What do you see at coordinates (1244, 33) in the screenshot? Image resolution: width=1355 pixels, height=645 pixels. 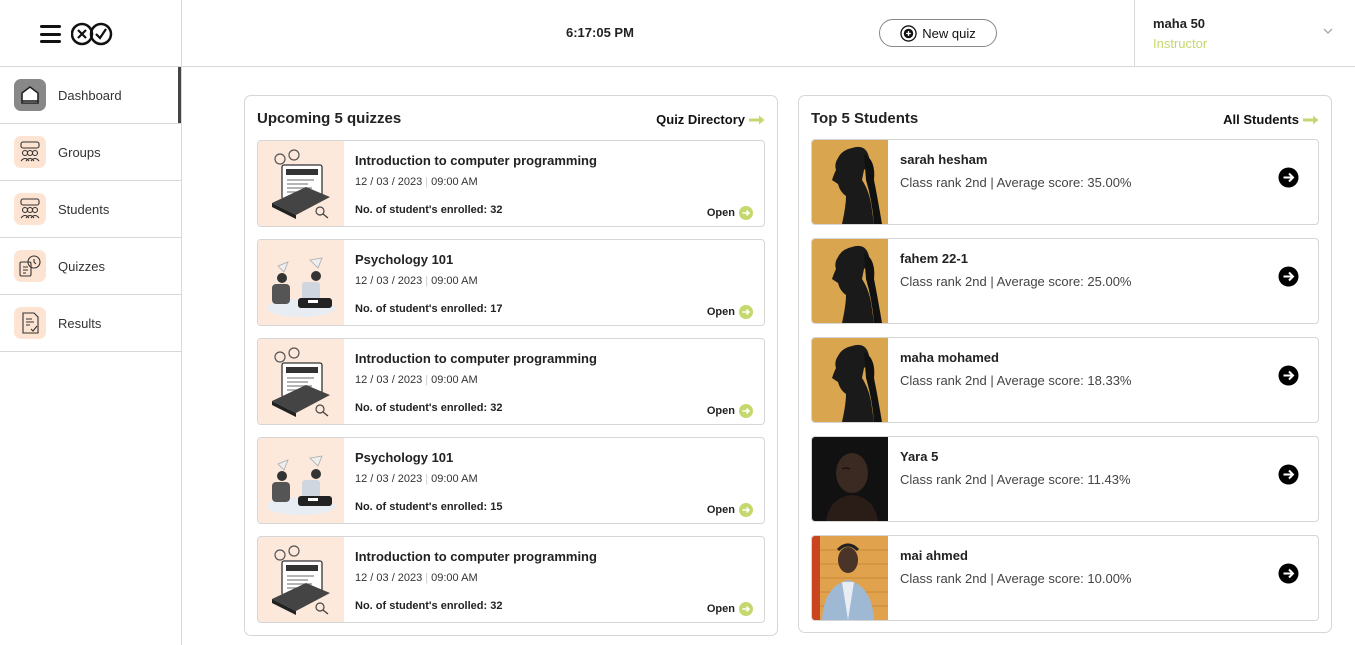 I see `user-menu: maha 50 Instructor` at bounding box center [1244, 33].